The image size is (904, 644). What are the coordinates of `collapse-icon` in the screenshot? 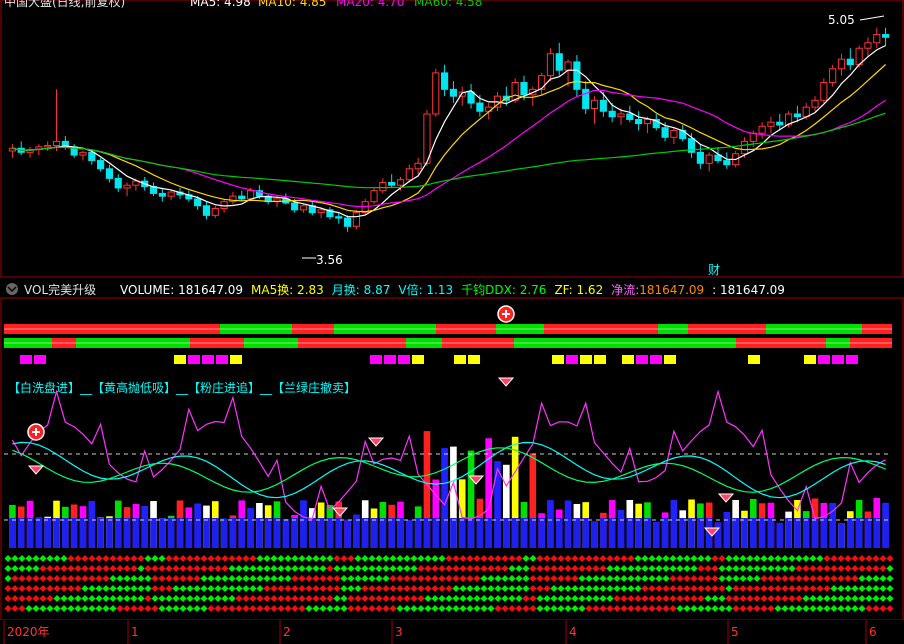 It's located at (12, 289).